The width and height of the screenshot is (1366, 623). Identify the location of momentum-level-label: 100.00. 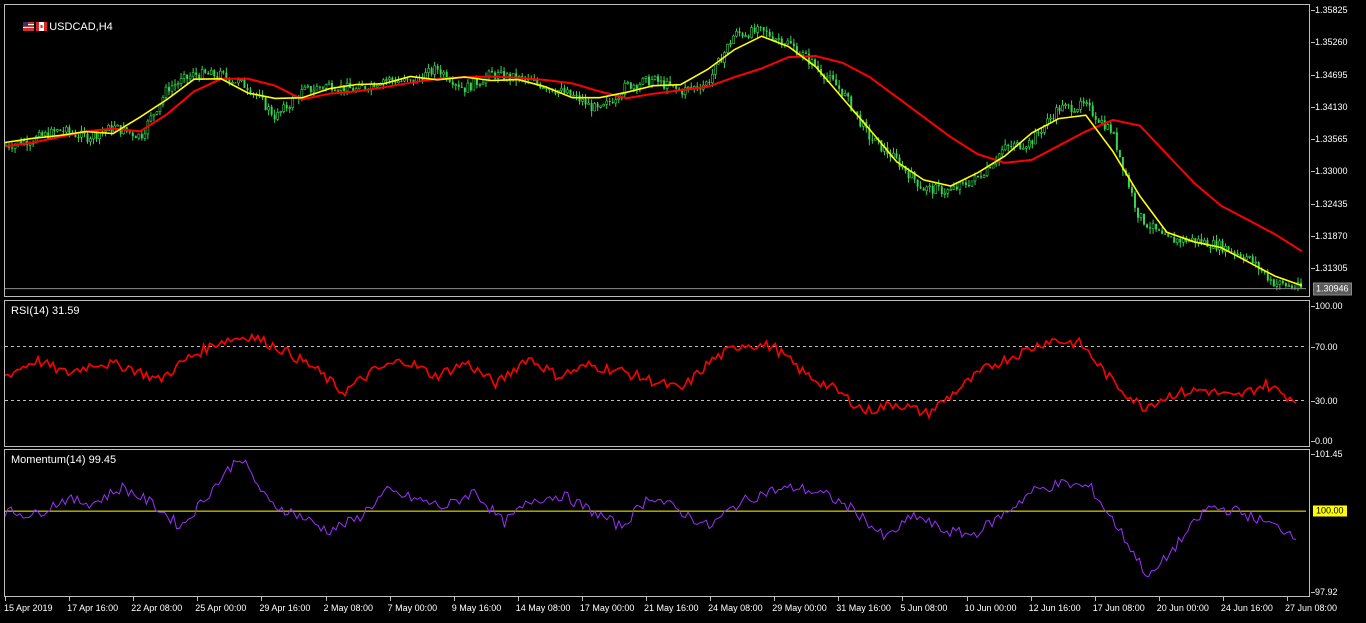
(1330, 511).